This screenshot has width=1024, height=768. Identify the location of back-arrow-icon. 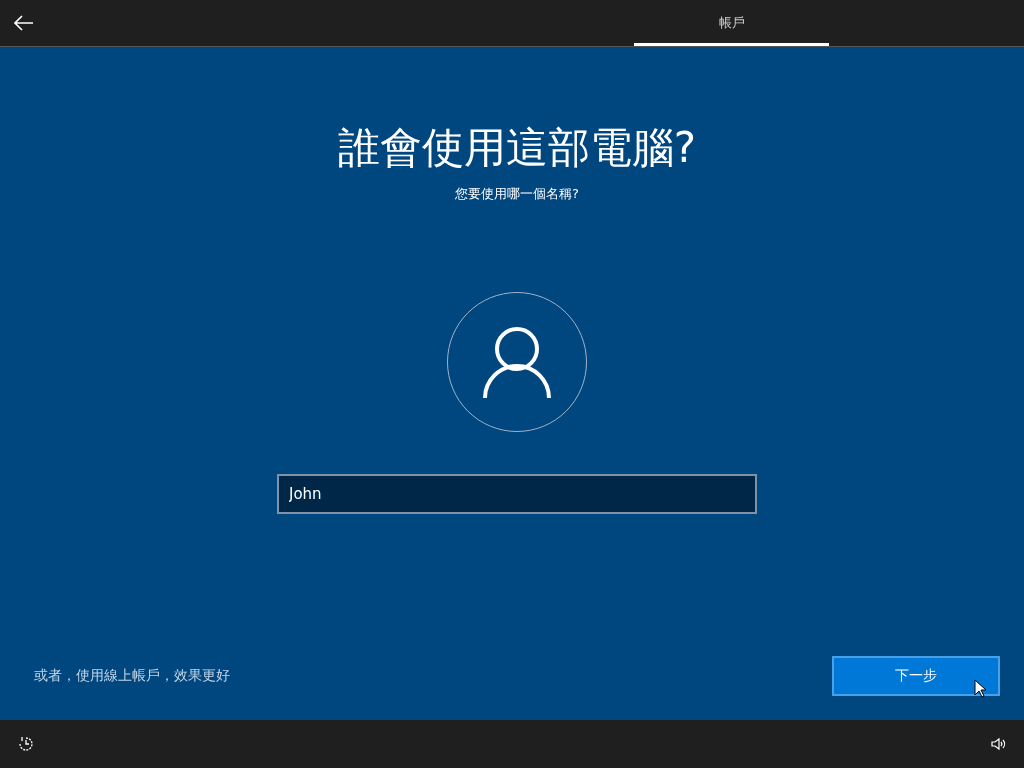
(24, 23).